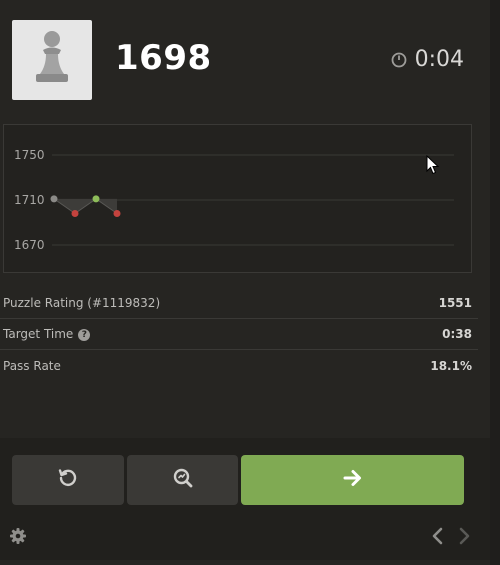 The height and width of the screenshot is (565, 500). Describe the element at coordinates (457, 334) in the screenshot. I see `target-time-value: 0:38` at that location.